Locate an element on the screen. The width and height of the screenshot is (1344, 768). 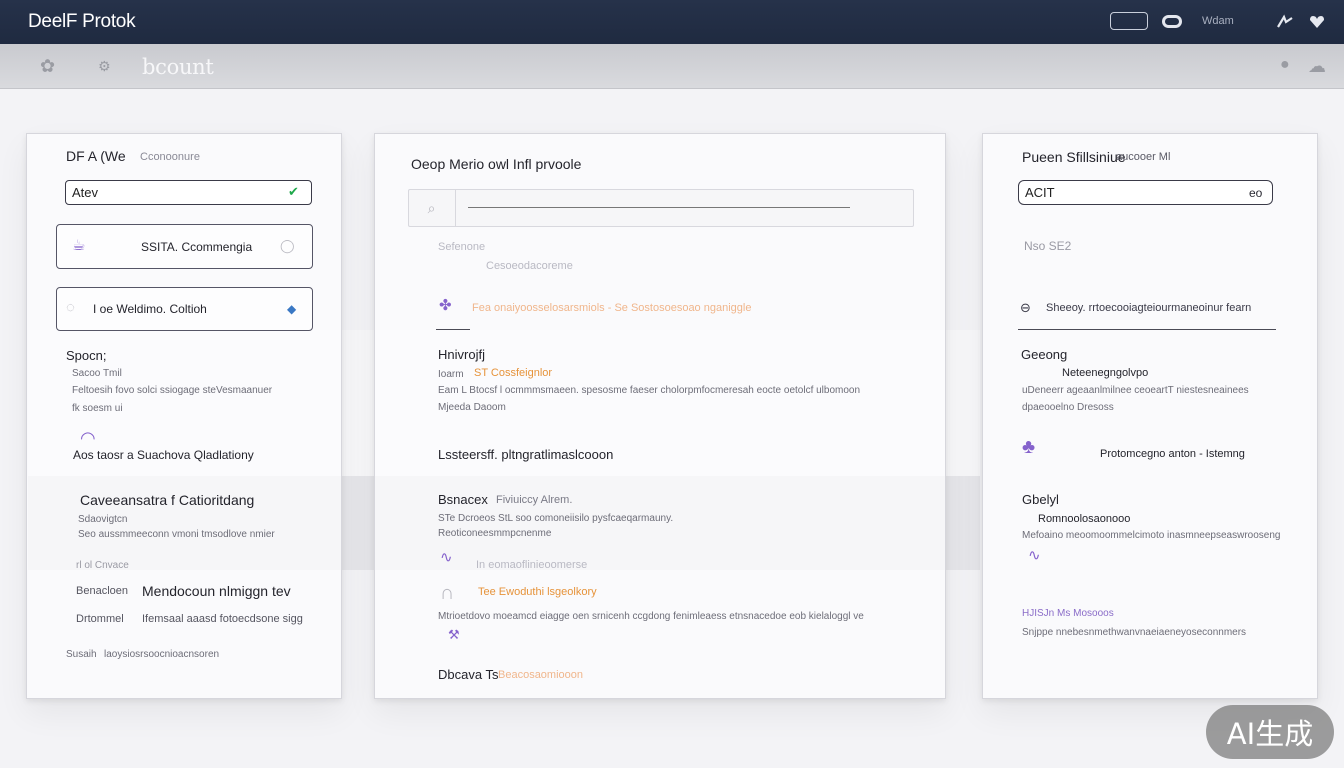
middle-faint-line: Cesoeodacoreme is located at coordinates (529, 266).